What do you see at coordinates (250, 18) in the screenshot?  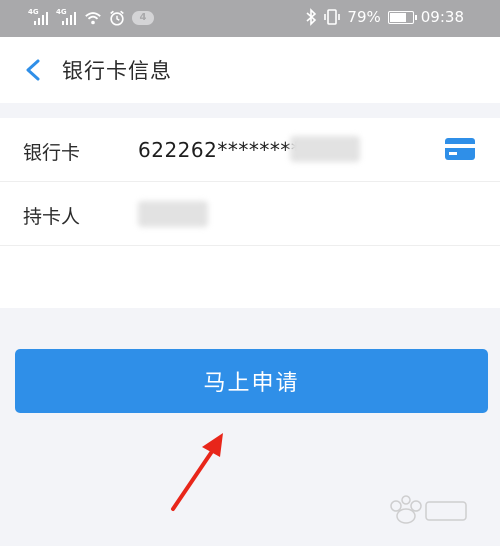 I see `status-bar: 4G 4G 4 79% 09:38` at bounding box center [250, 18].